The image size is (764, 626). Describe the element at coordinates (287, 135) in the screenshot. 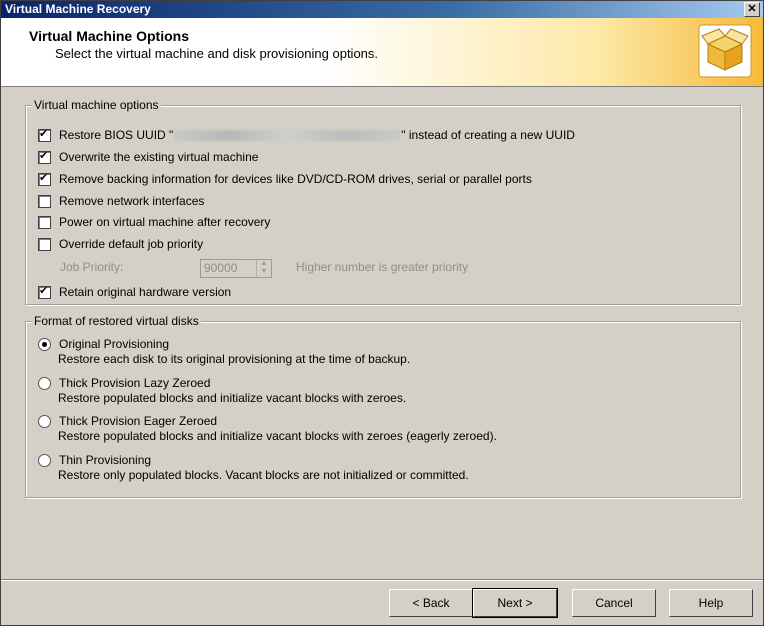

I see `redacted-uuid` at that location.